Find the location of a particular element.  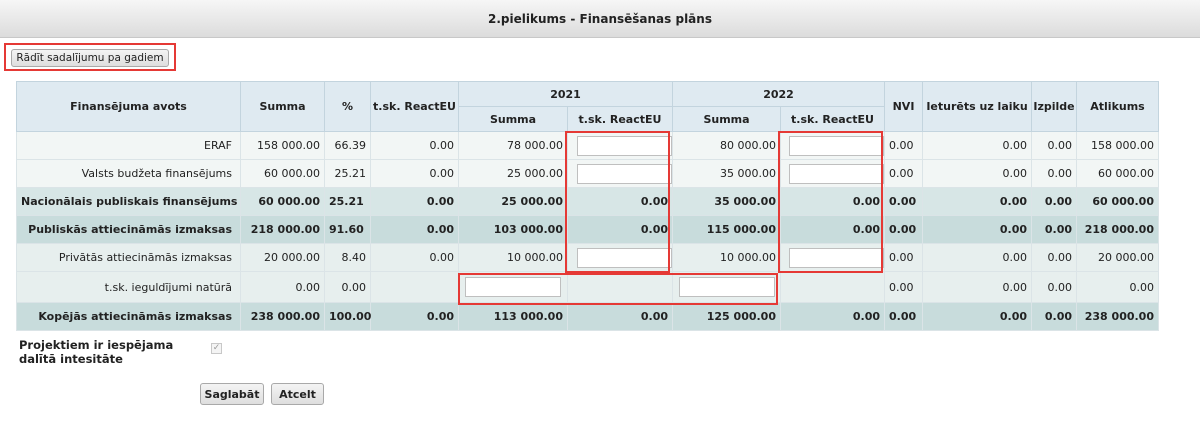

header-react-eu: t.sk. ReactEU is located at coordinates (414, 106).